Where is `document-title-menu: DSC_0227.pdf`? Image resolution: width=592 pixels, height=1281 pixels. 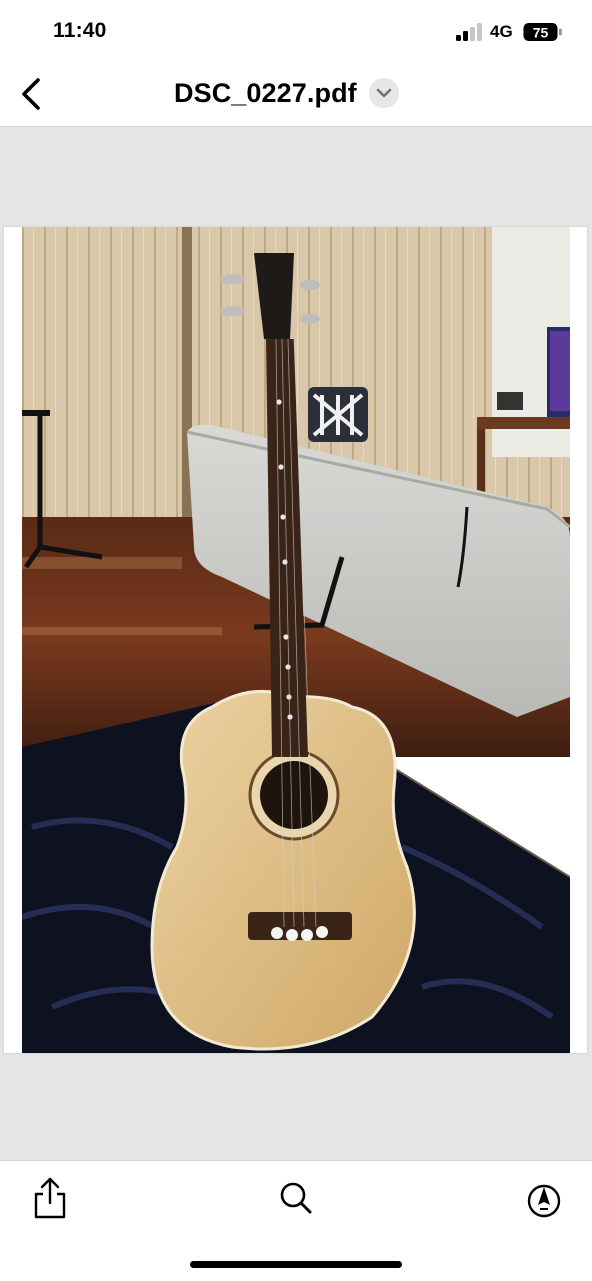
document-title-menu: DSC_0227.pdf is located at coordinates (286, 93).